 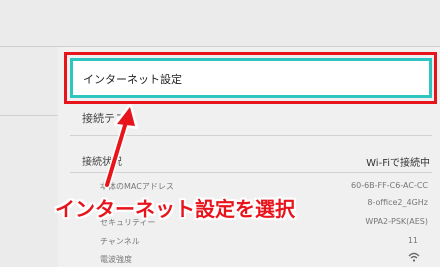 What do you see at coordinates (389, 185) in the screenshot?
I see `mac-address-value: 60-6B-FF-C6-AC-CC` at bounding box center [389, 185].